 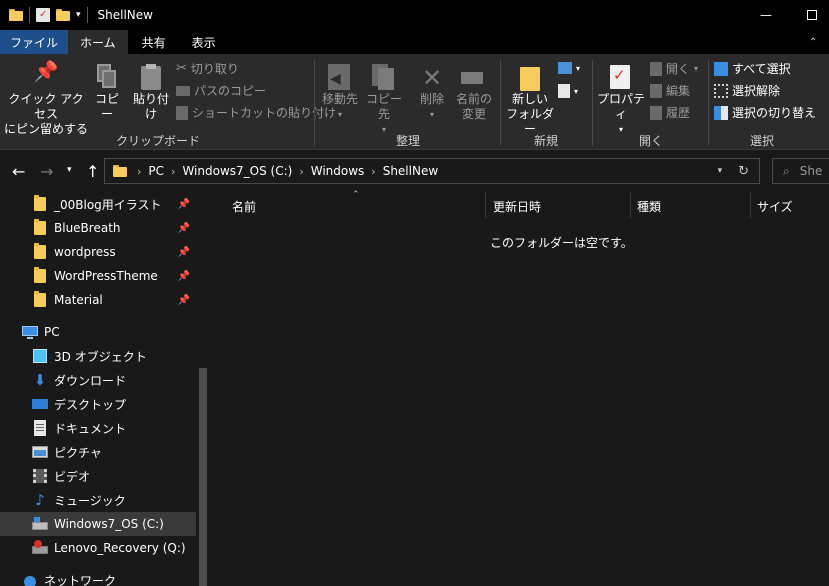 What do you see at coordinates (98, 42) in the screenshot?
I see `tab-home: ホーム` at bounding box center [98, 42].